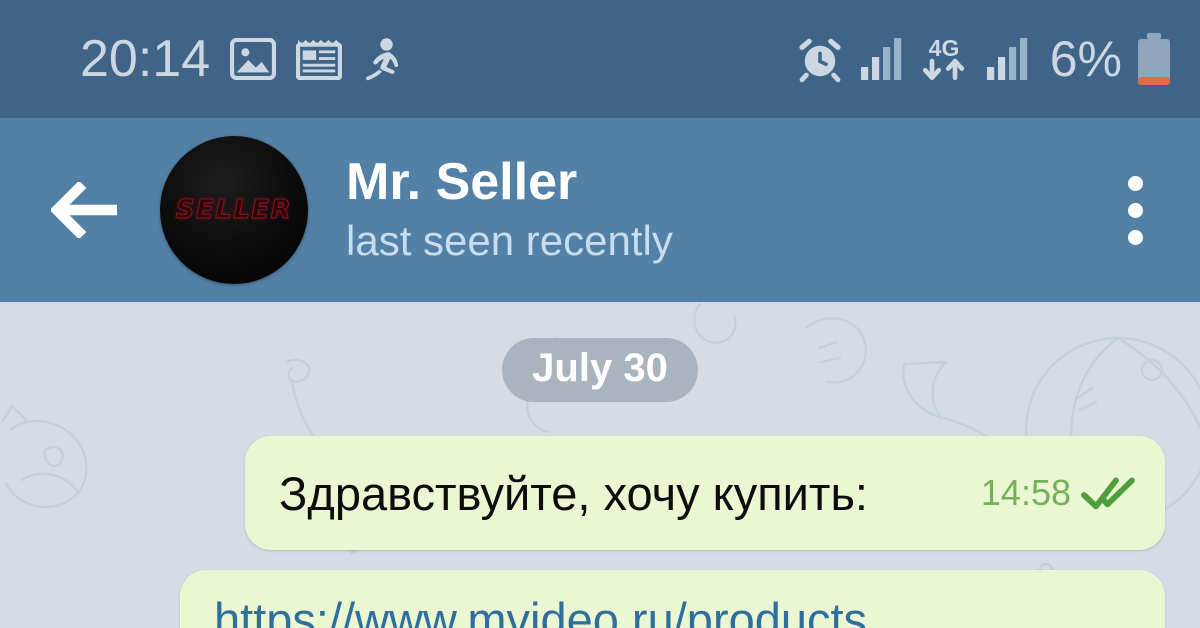 Image resolution: width=1200 pixels, height=628 pixels. I want to click on running-person-icon, so click(382, 59).